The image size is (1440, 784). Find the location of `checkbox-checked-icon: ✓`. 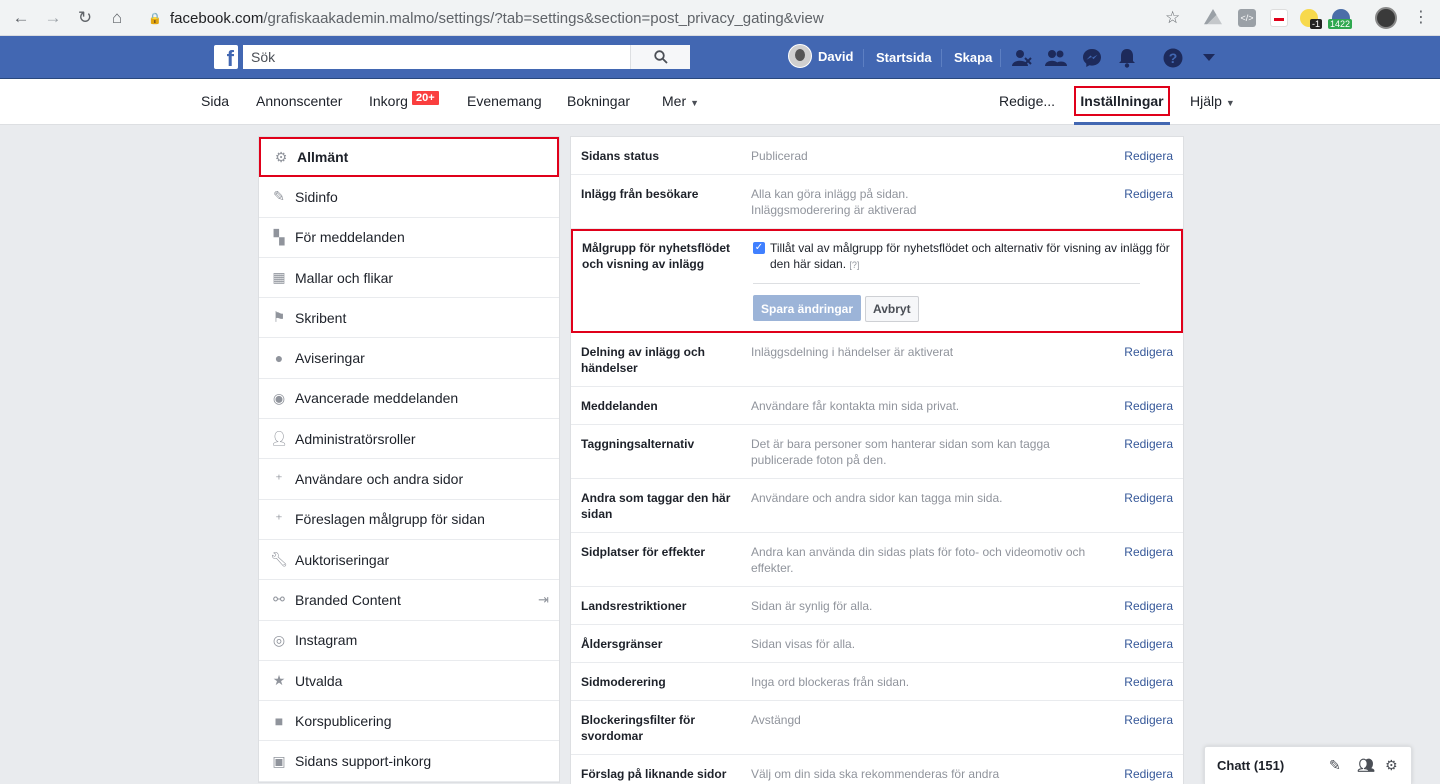

checkbox-checked-icon: ✓ is located at coordinates (759, 248).